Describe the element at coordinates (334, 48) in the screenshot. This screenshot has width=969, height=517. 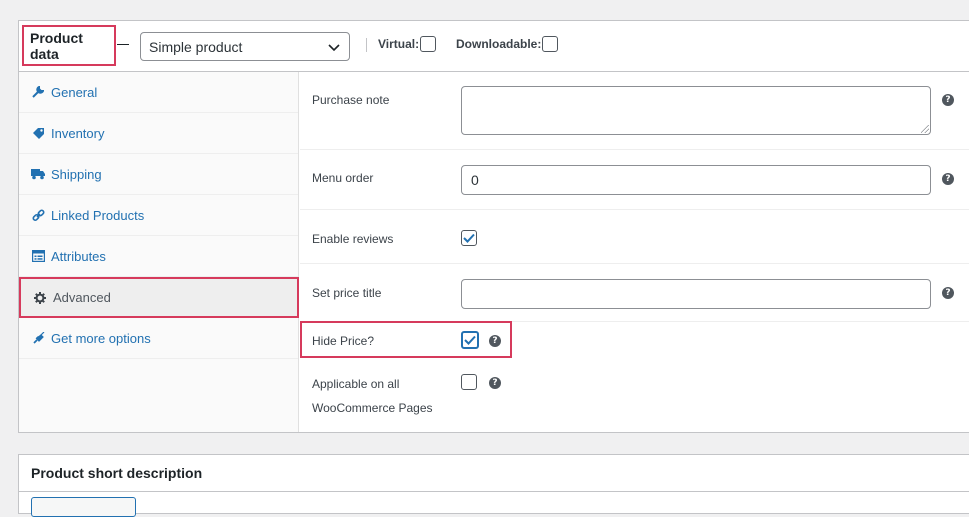
I see `chevron-down-icon` at that location.